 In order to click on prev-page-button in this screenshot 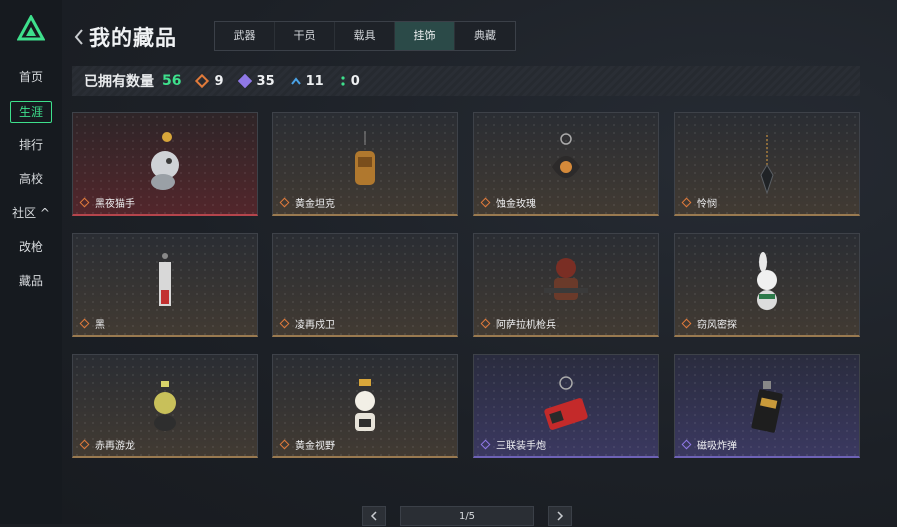, I will do `click(374, 516)`.